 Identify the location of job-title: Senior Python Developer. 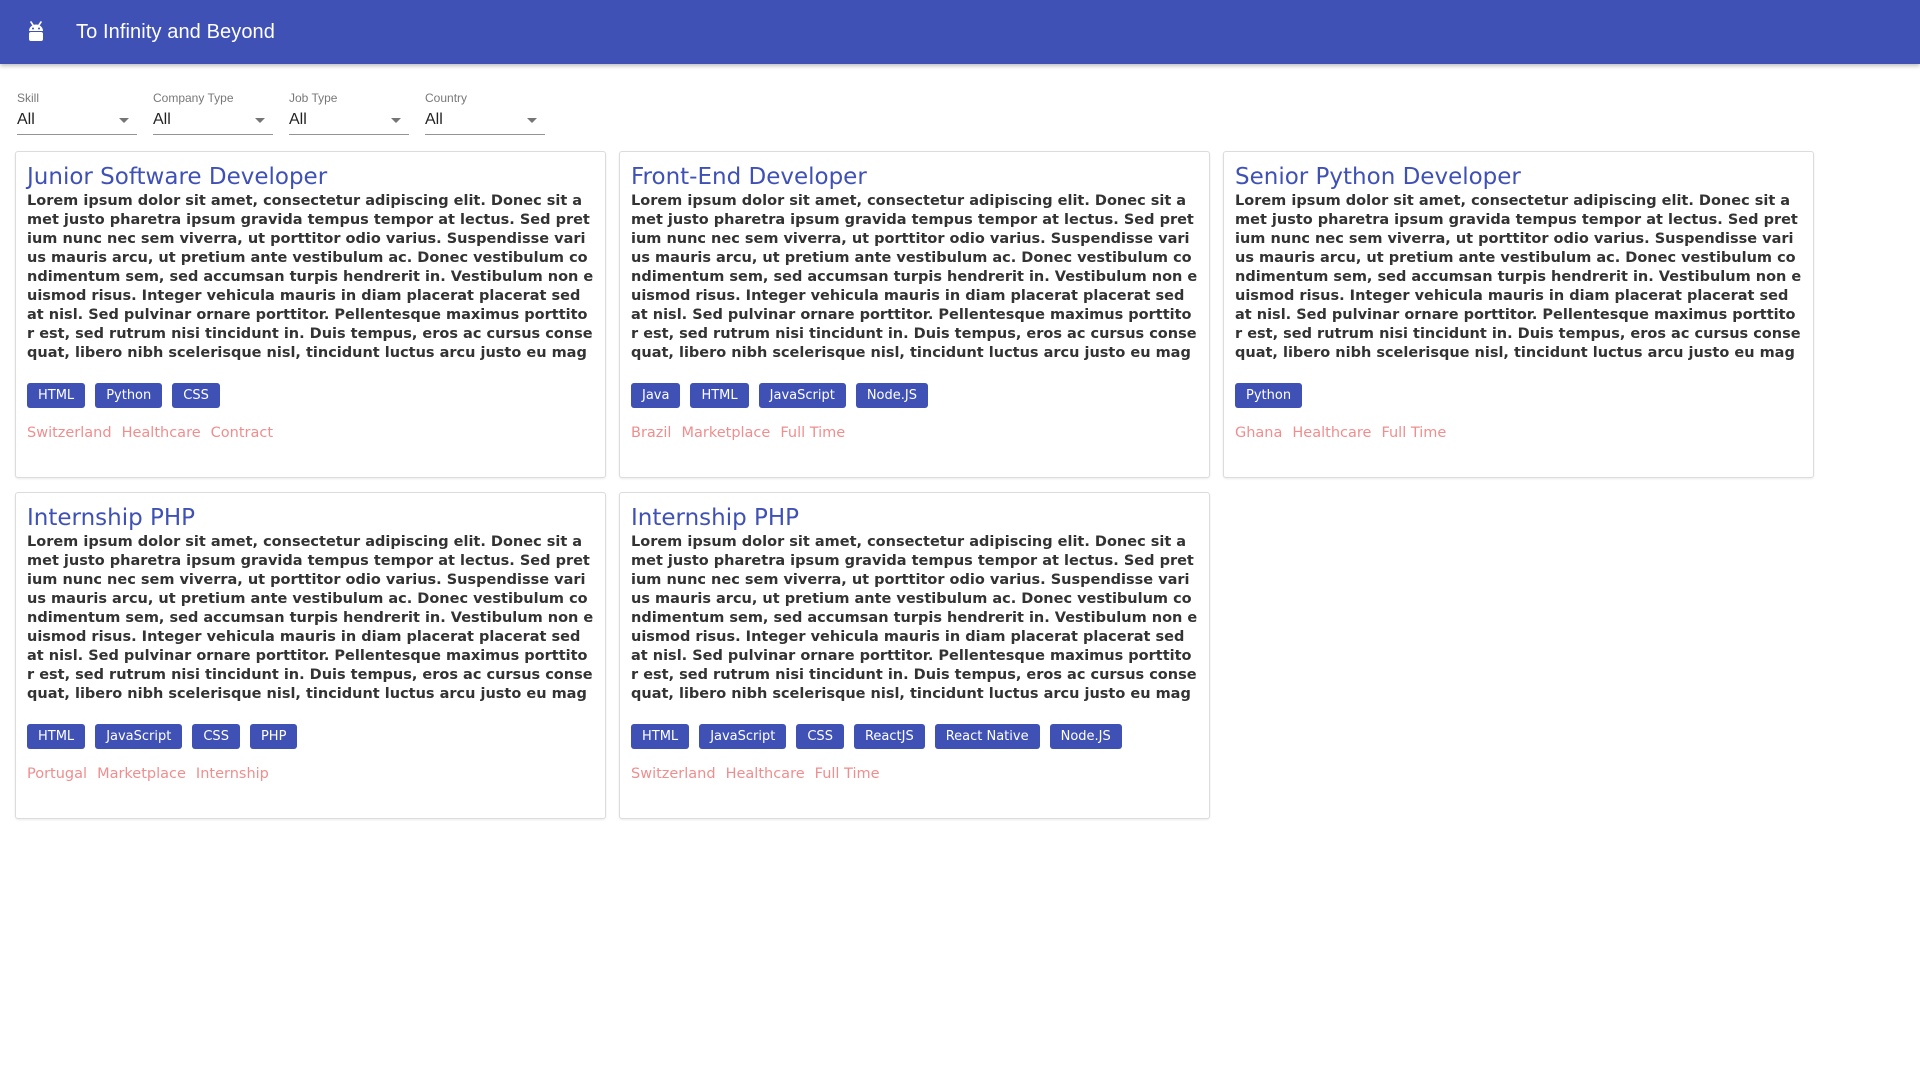
(1518, 177).